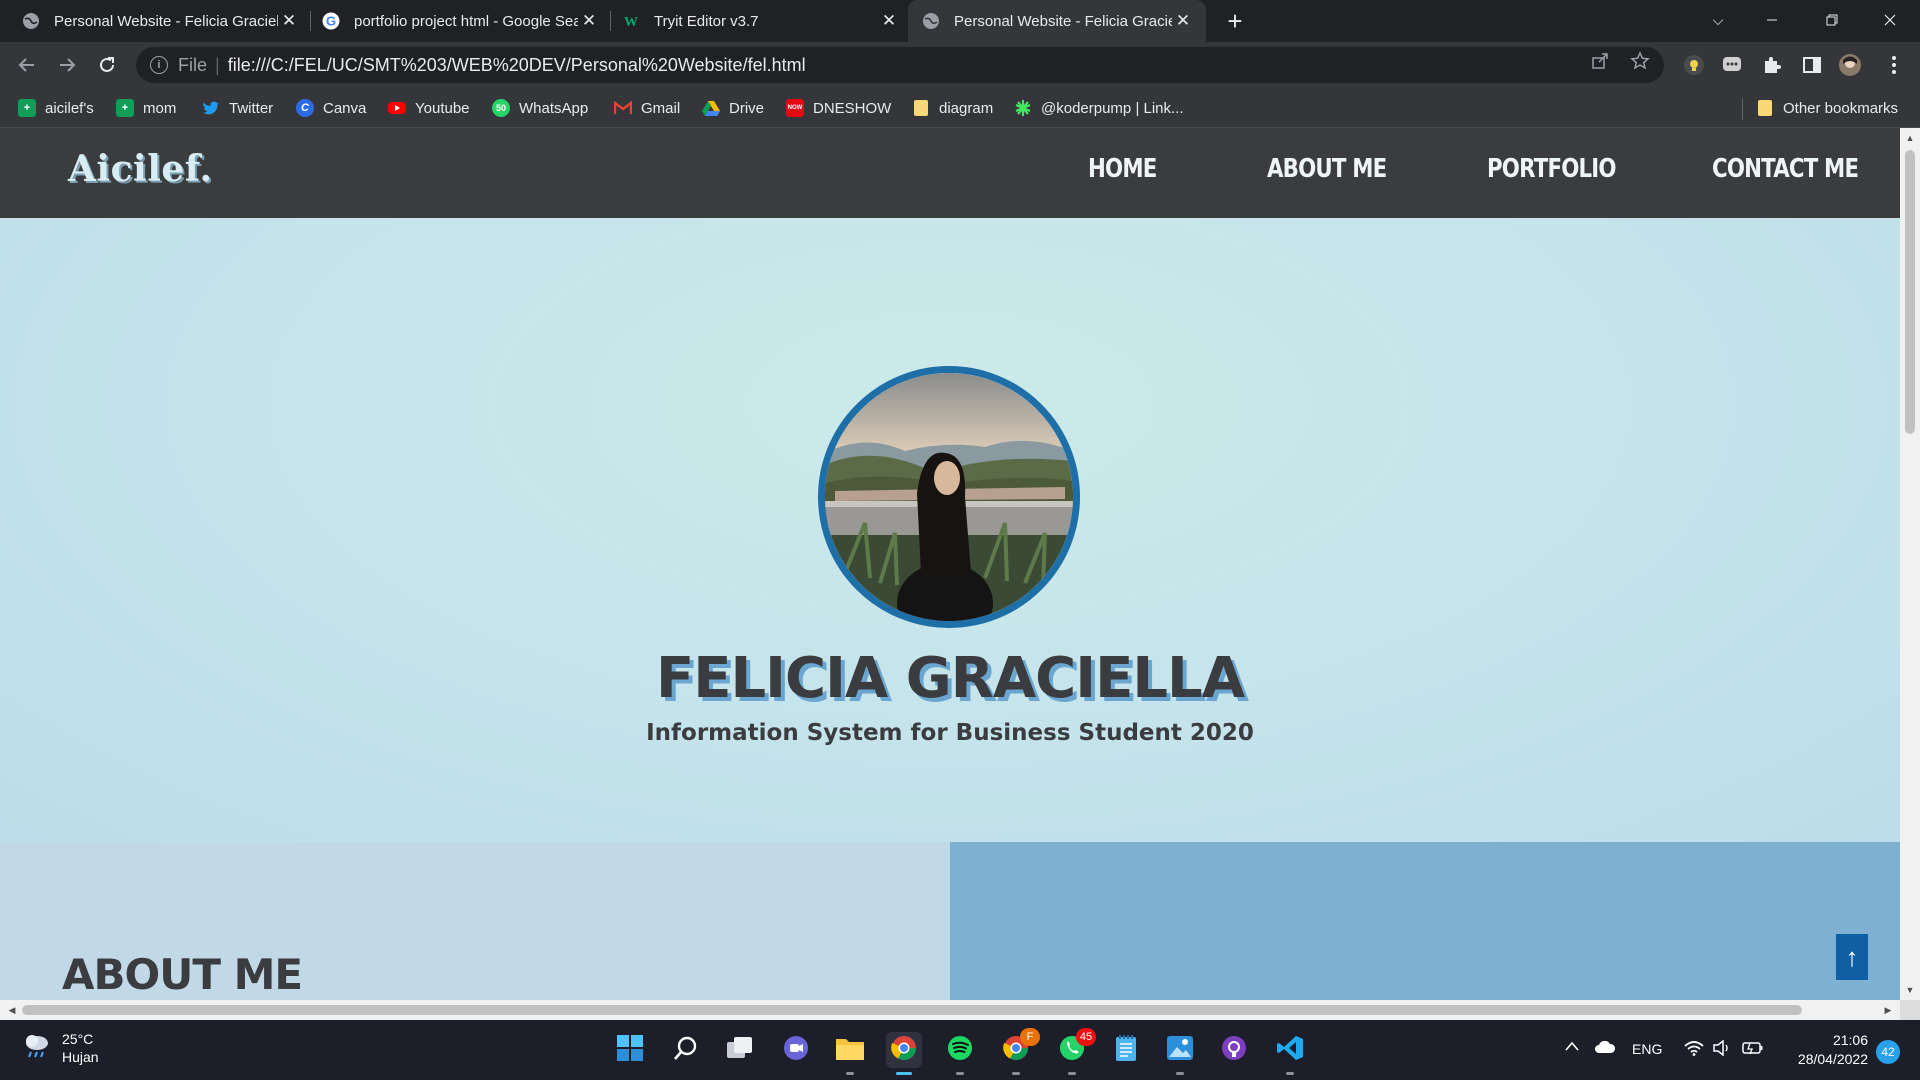 Image resolution: width=1920 pixels, height=1080 pixels. What do you see at coordinates (501, 108) in the screenshot?
I see `whatsapp-icon: 50` at bounding box center [501, 108].